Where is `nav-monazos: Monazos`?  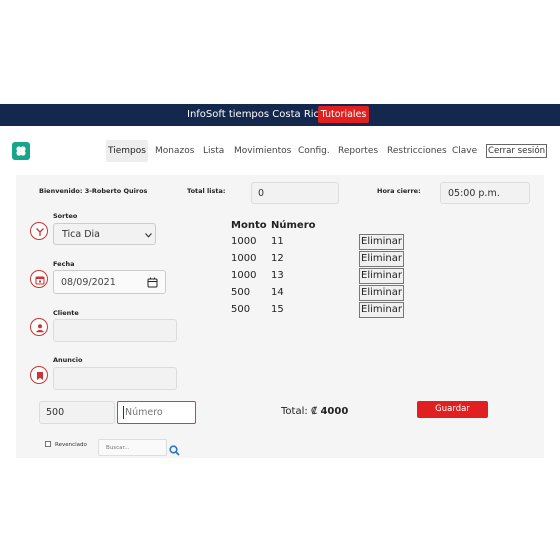 nav-monazos: Monazos is located at coordinates (174, 151).